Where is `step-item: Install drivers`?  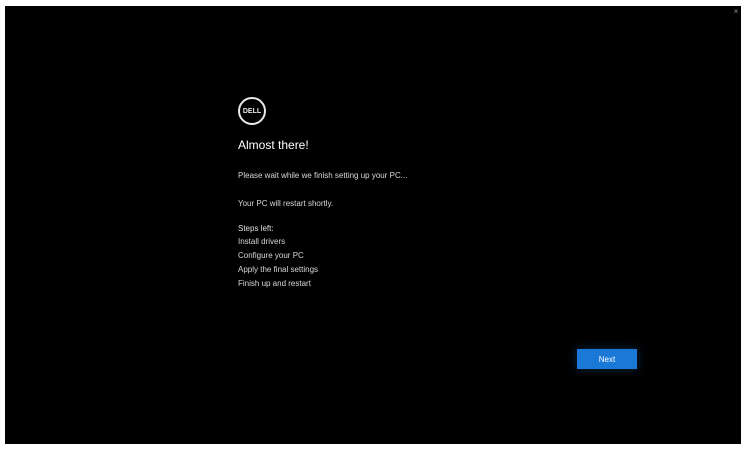 step-item: Install drivers is located at coordinates (262, 241).